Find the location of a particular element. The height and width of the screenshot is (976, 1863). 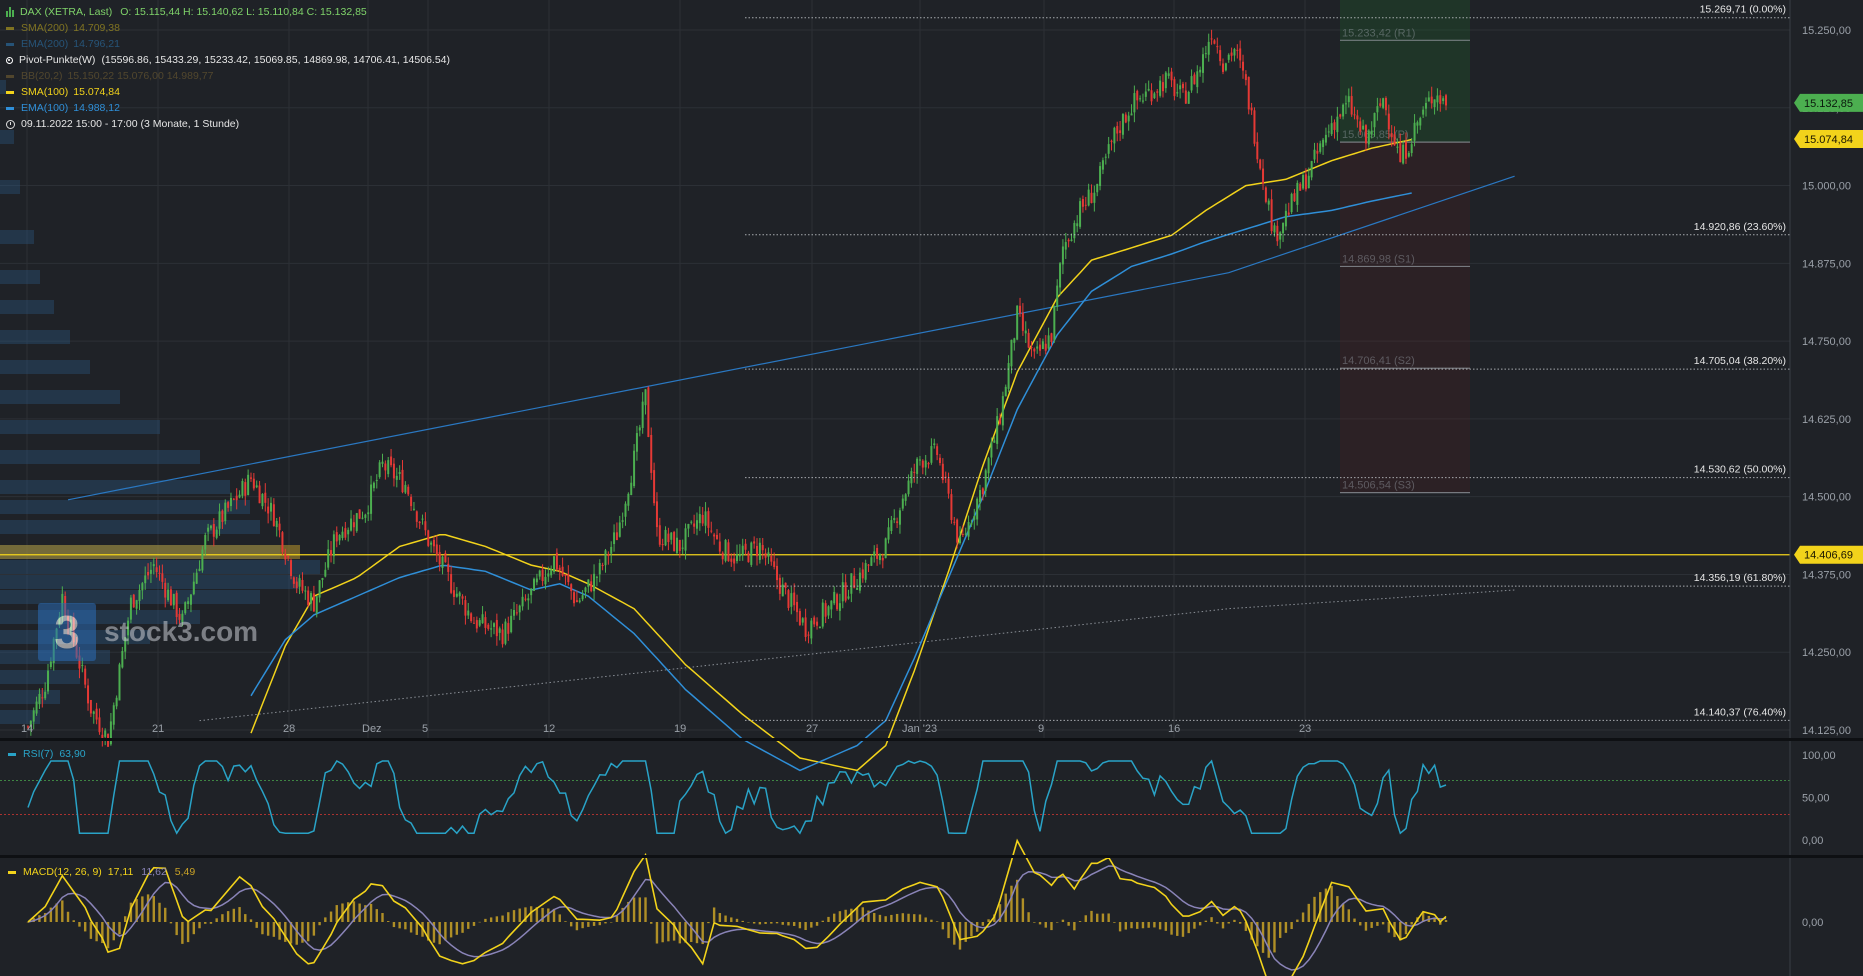

y-tick-label: 14.875,00 is located at coordinates (1826, 264).